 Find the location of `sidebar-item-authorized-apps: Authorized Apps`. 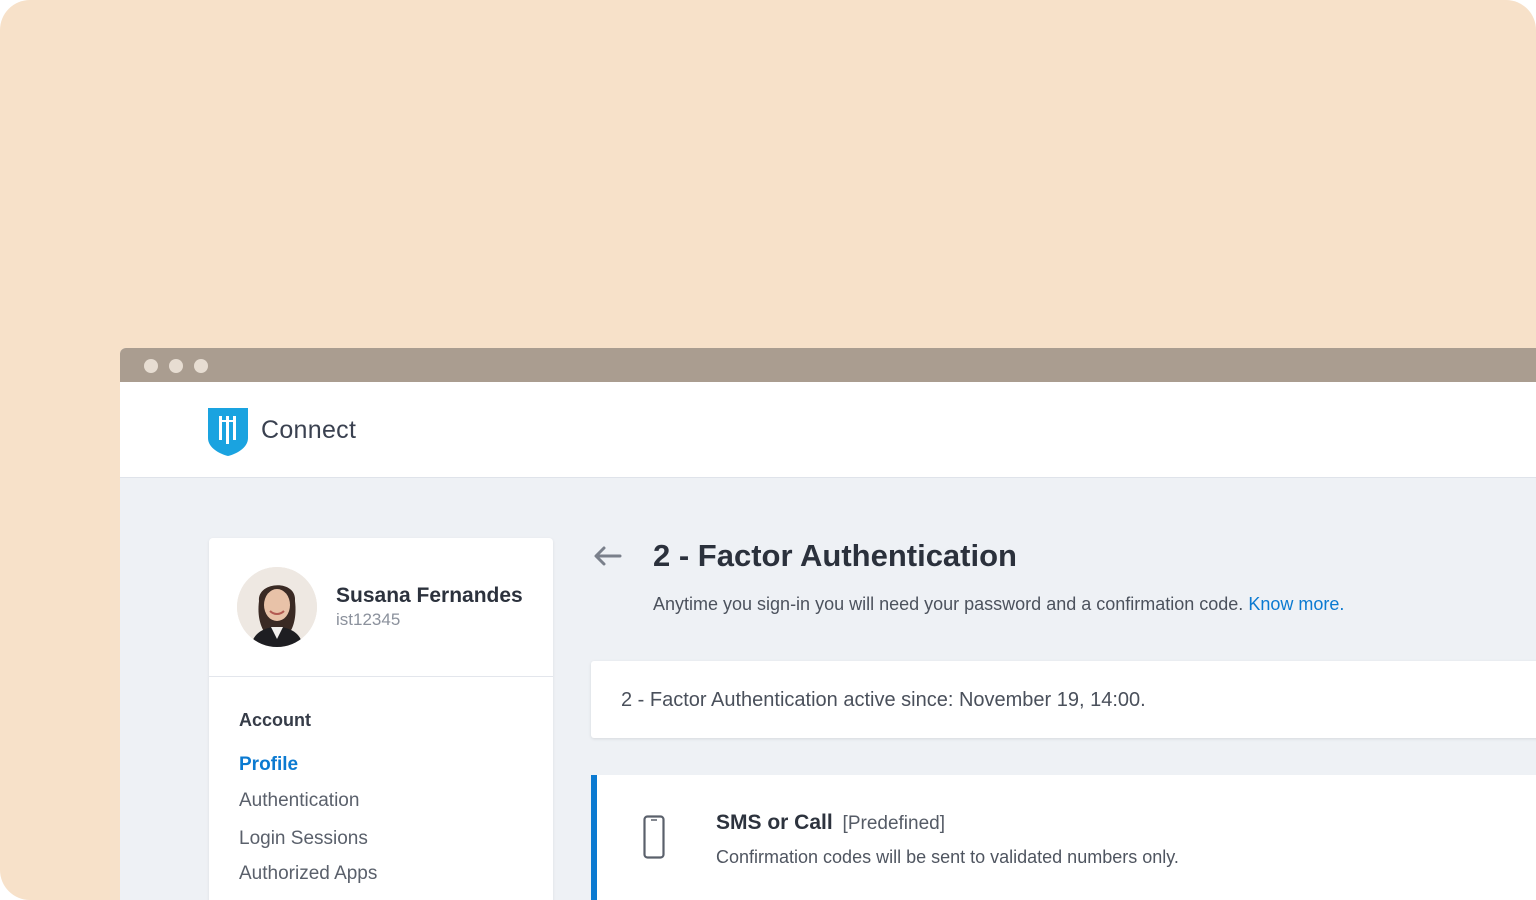

sidebar-item-authorized-apps: Authorized Apps is located at coordinates (308, 874).